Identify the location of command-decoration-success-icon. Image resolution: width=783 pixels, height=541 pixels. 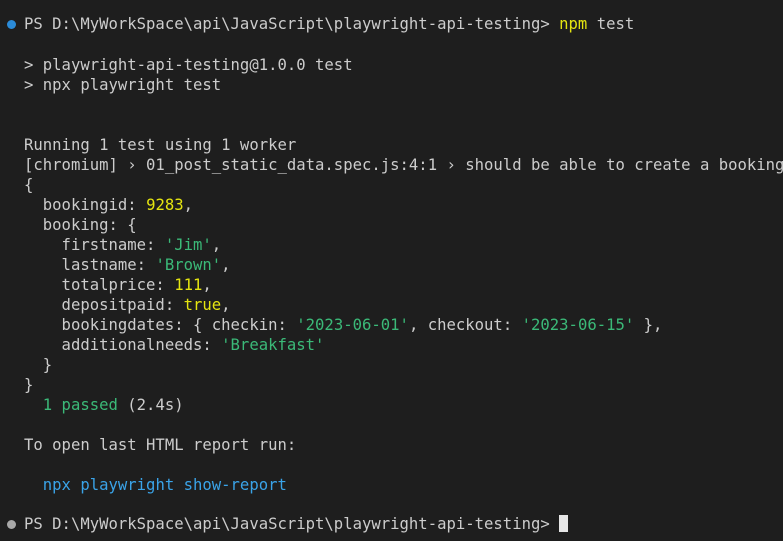
(11, 24).